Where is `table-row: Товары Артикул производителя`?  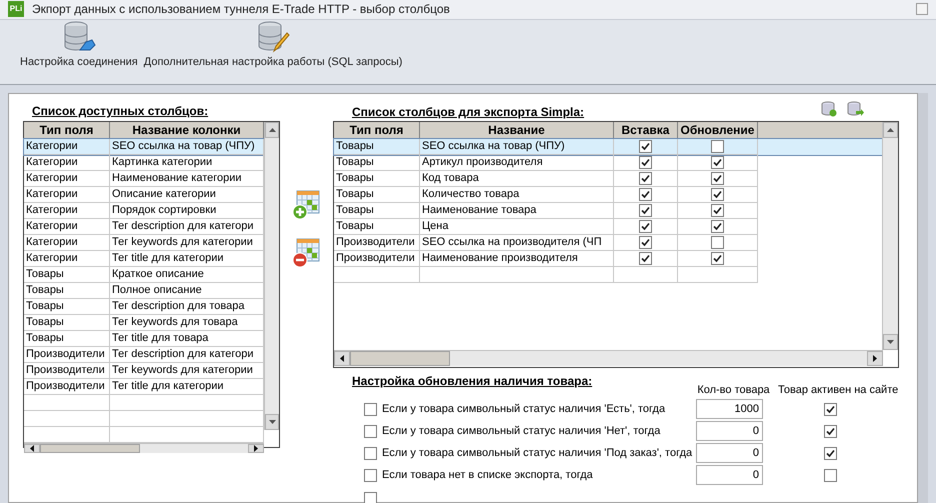
table-row: Товары Артикул производителя is located at coordinates (608, 163).